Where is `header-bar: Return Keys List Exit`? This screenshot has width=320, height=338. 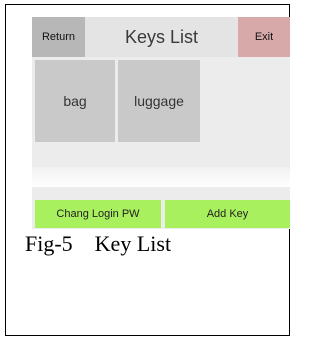
header-bar: Return Keys List Exit is located at coordinates (161, 37).